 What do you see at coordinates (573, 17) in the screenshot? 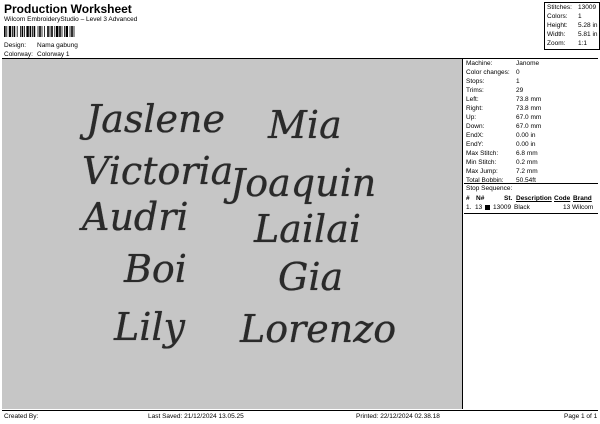
I see `summary-row: Colors: 1` at bounding box center [573, 17].